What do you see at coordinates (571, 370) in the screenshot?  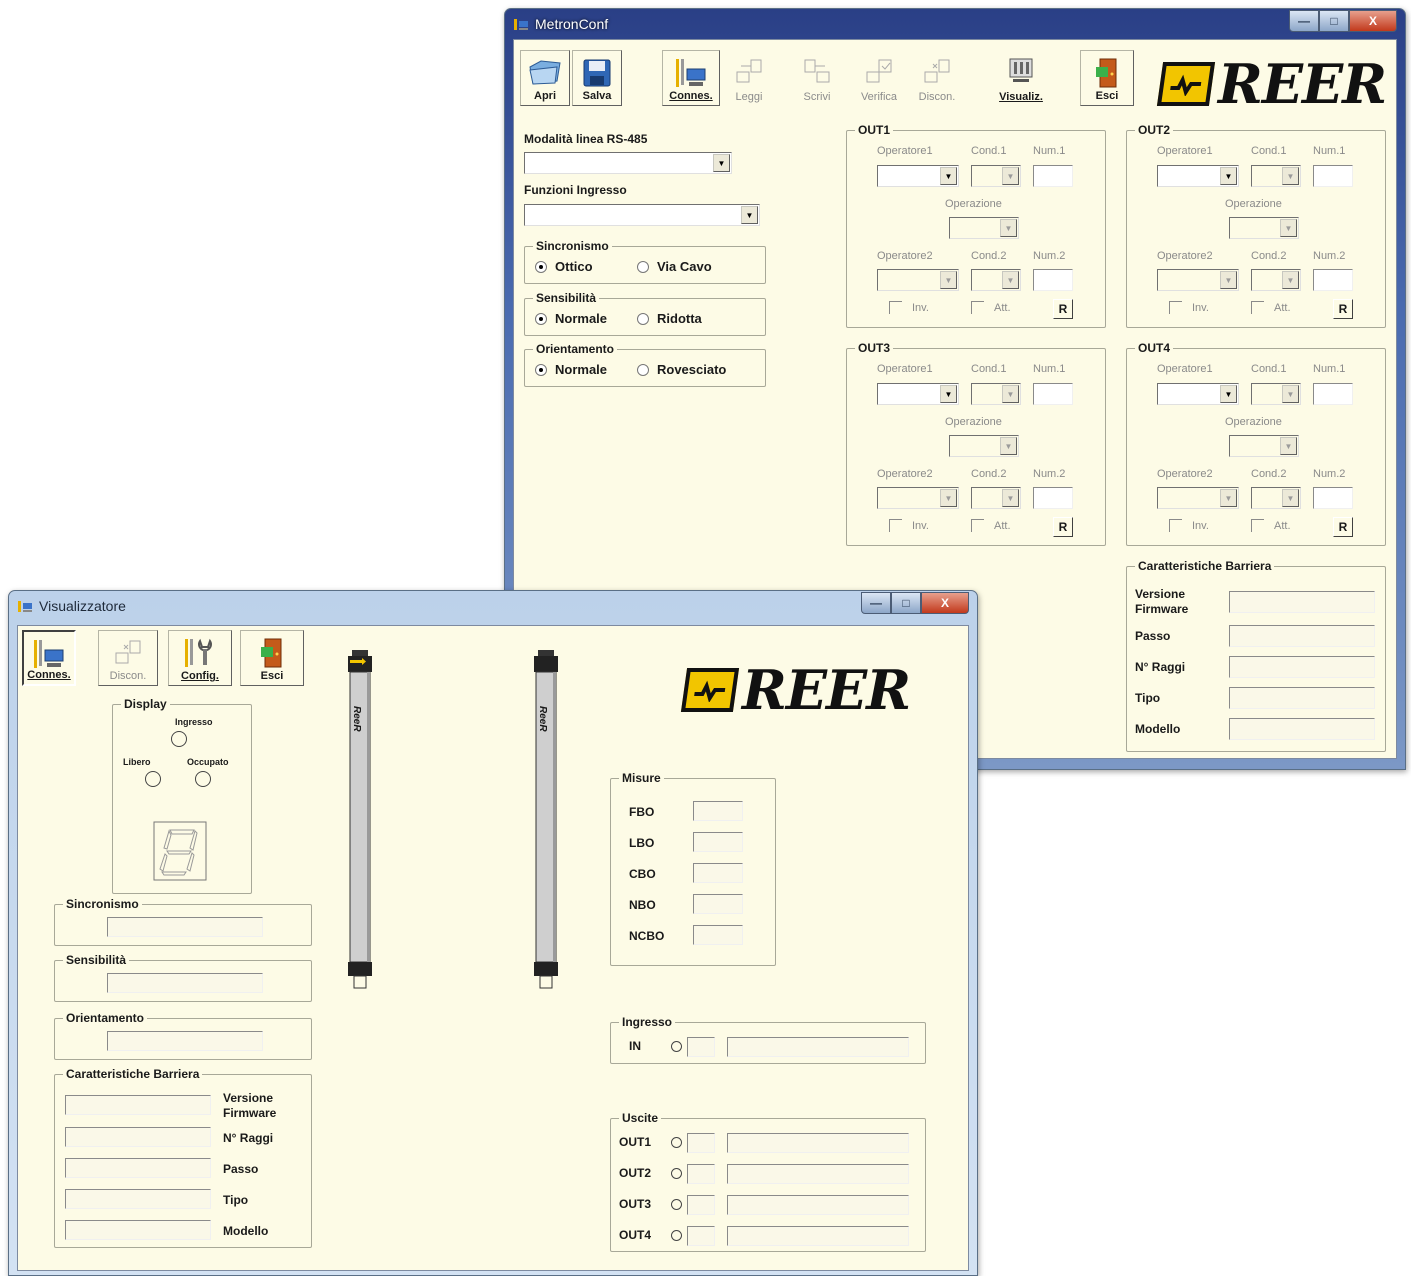 I see `orientamento-normale-radio: Normale` at bounding box center [571, 370].